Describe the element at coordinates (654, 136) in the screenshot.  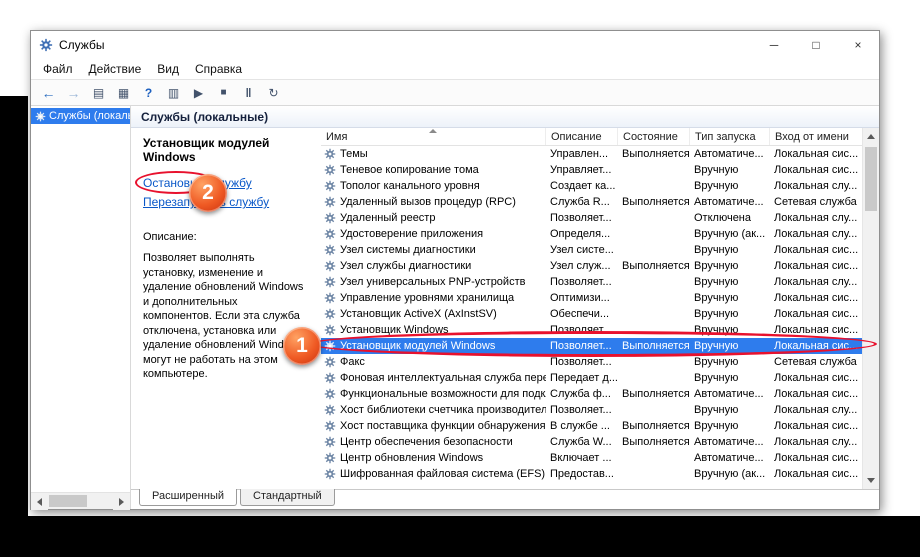
I see `column-header: Состояние` at that location.